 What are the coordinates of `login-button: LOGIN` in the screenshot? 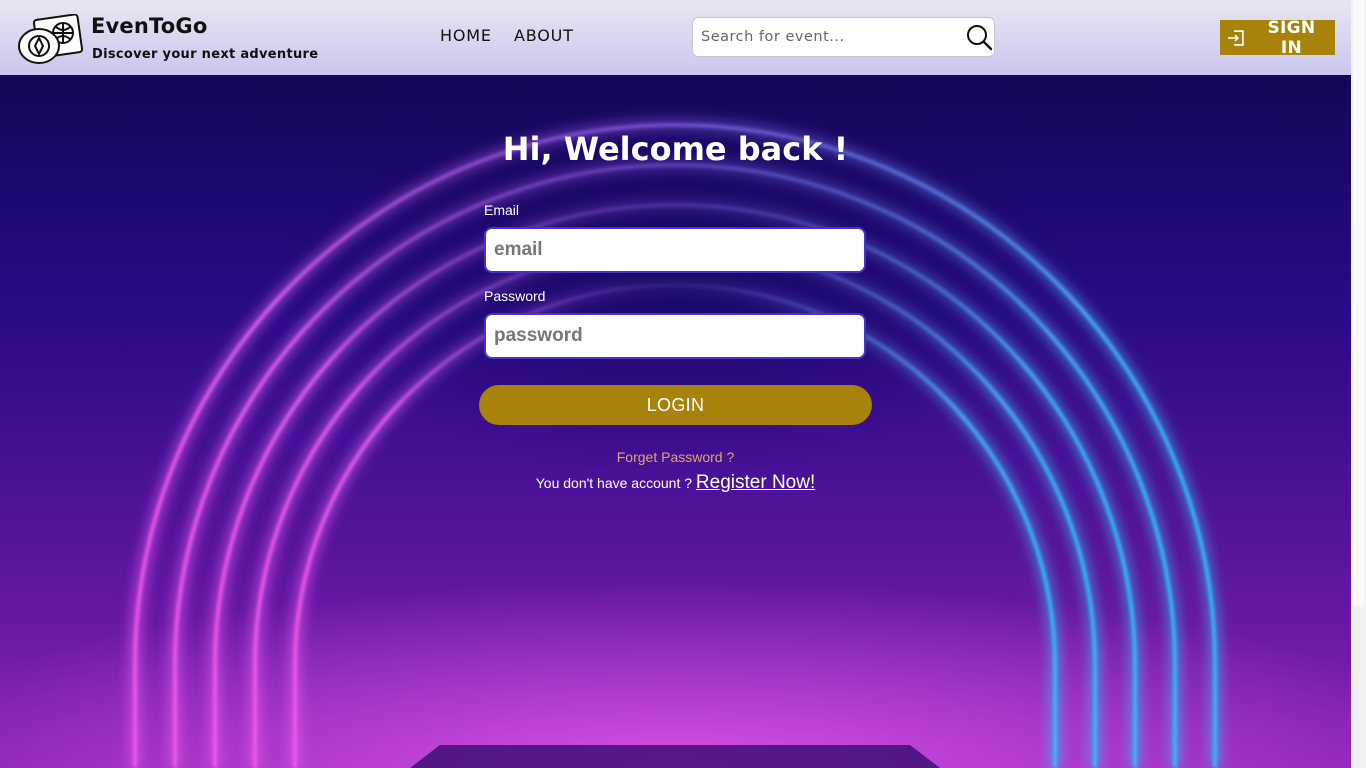 It's located at (675, 405).